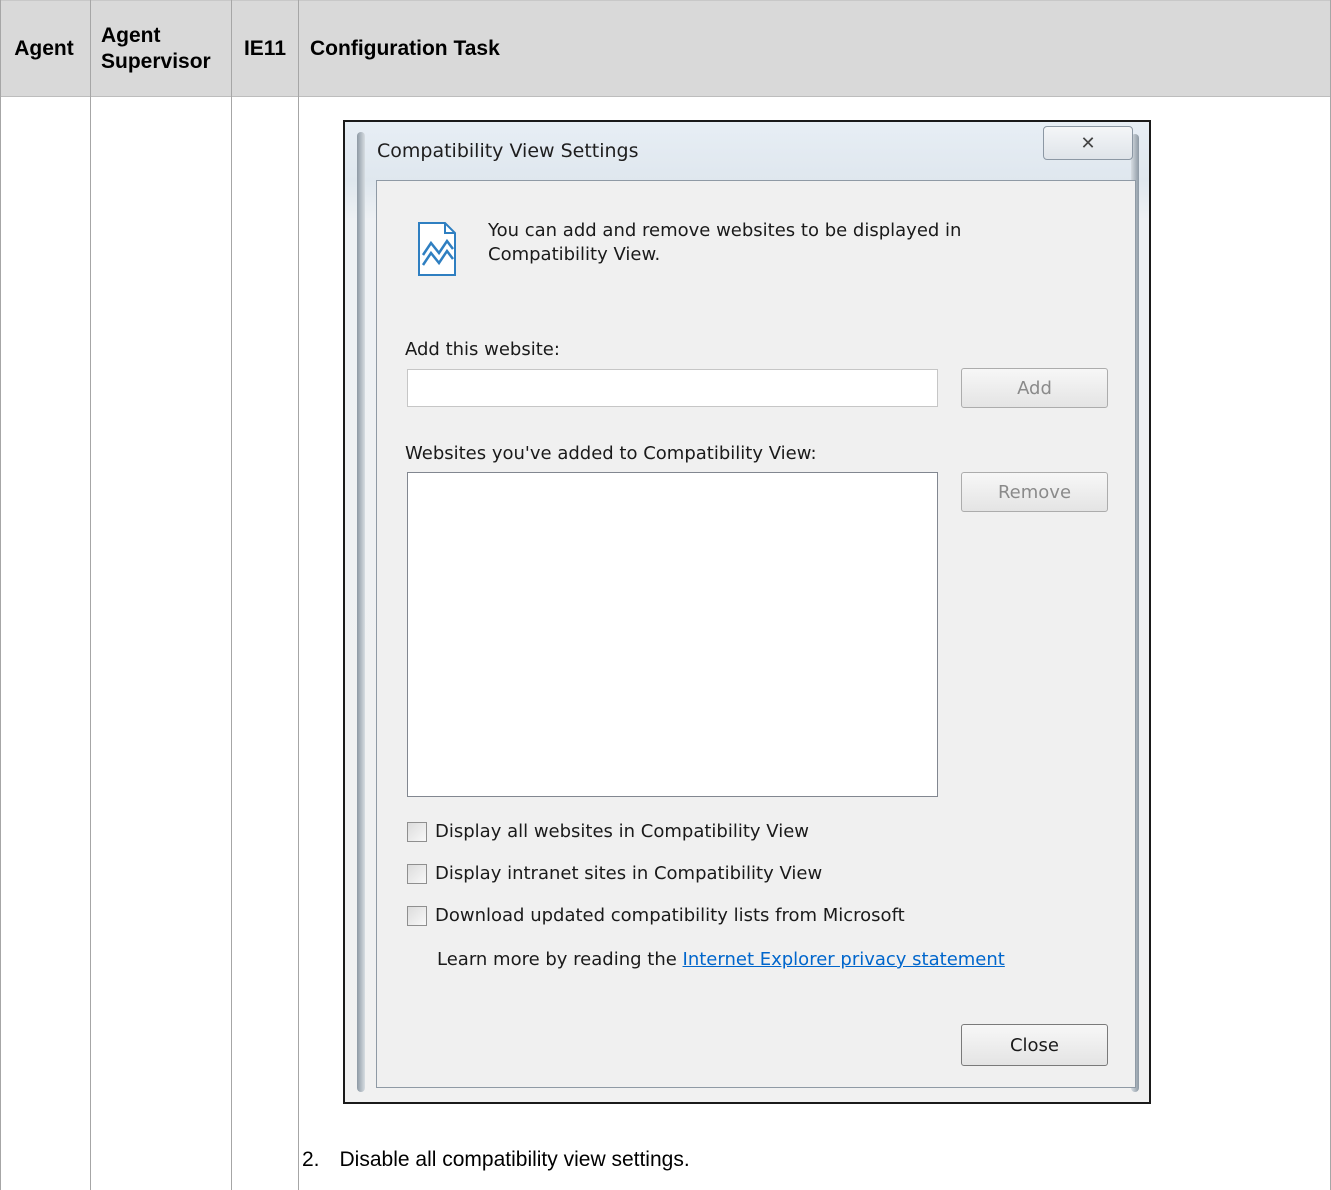 The height and width of the screenshot is (1190, 1331). I want to click on add-website-label: Add this website:, so click(482, 349).